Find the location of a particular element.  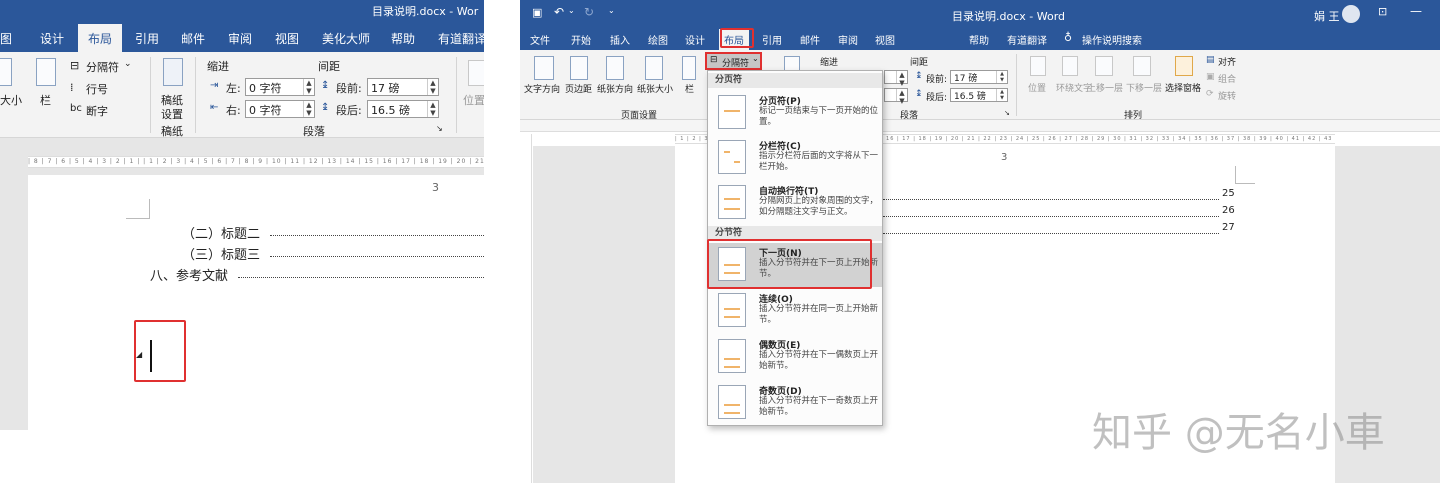

margin-corner-mark is located at coordinates (1245, 175).